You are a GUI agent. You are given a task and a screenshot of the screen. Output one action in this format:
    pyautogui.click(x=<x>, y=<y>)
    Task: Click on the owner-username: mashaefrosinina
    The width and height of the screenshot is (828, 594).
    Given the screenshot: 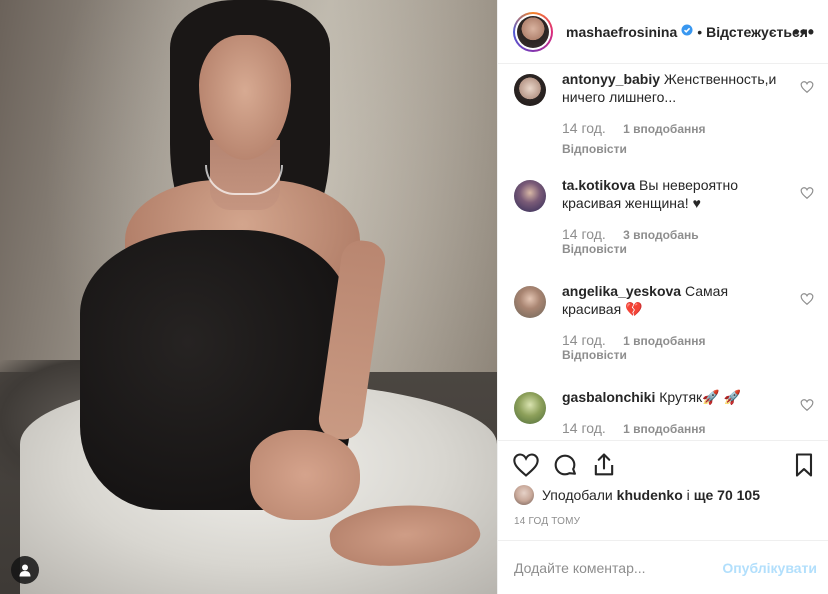 What is the action you would take?
    pyautogui.click(x=621, y=32)
    